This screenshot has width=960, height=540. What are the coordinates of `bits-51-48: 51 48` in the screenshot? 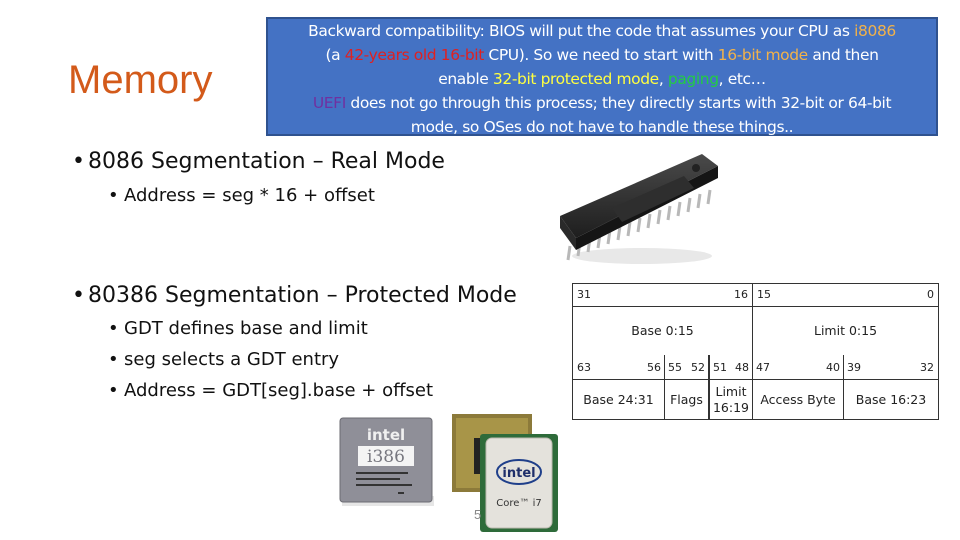 It's located at (731, 367).